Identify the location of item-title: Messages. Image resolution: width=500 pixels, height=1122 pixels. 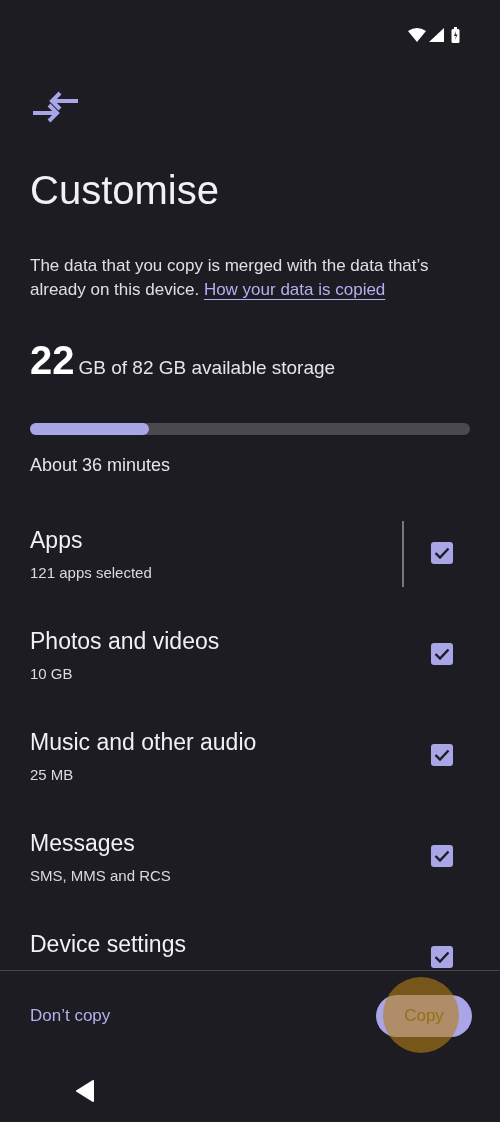
(83, 843).